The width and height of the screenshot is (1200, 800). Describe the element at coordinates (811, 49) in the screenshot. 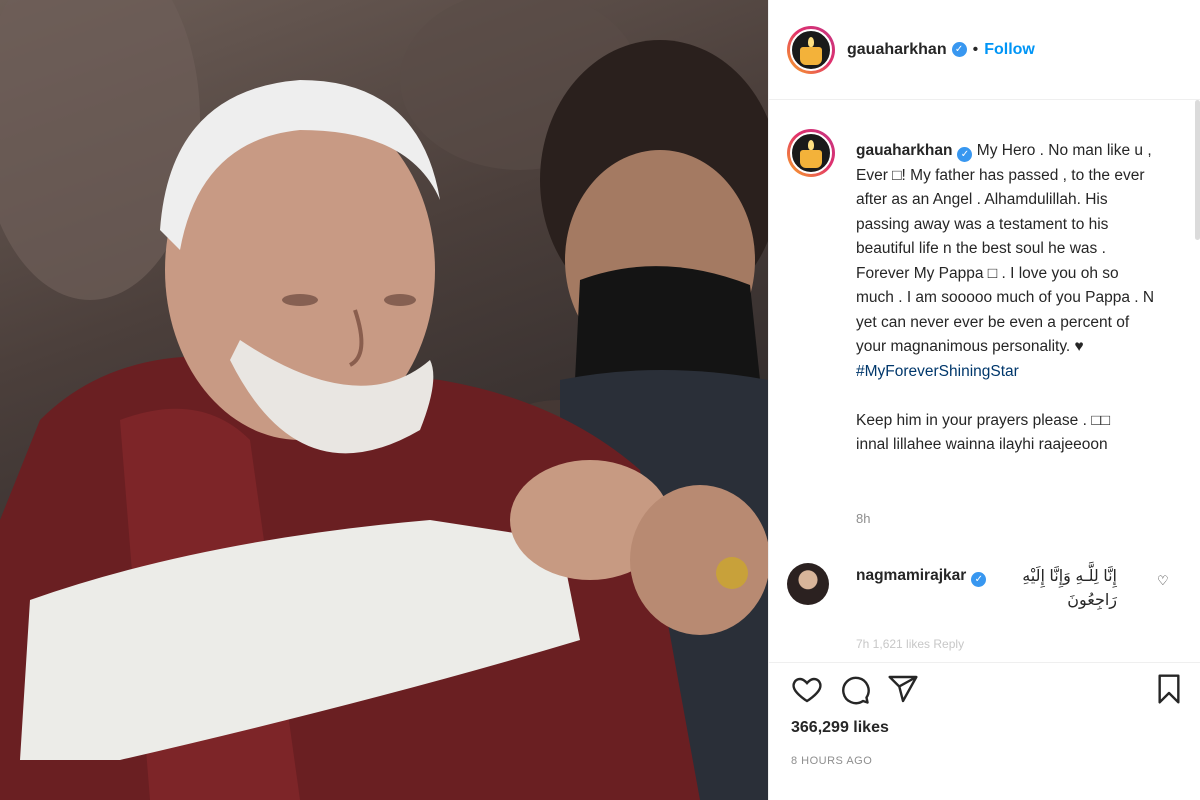

I see `author-avatar` at that location.